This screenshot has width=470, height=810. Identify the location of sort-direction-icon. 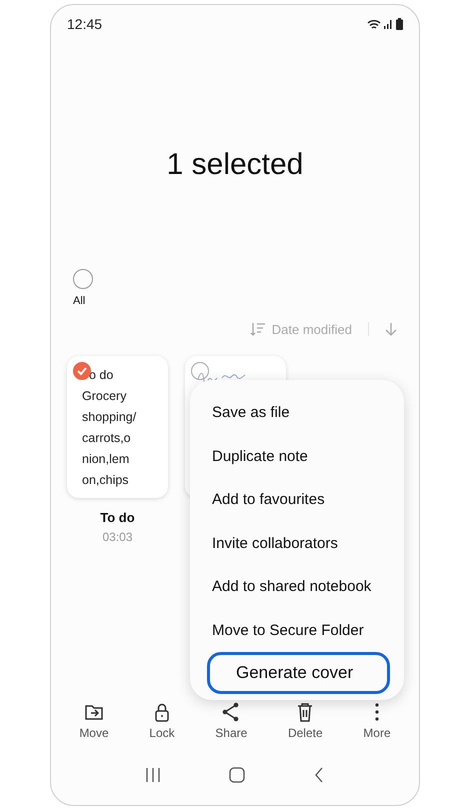
(391, 329).